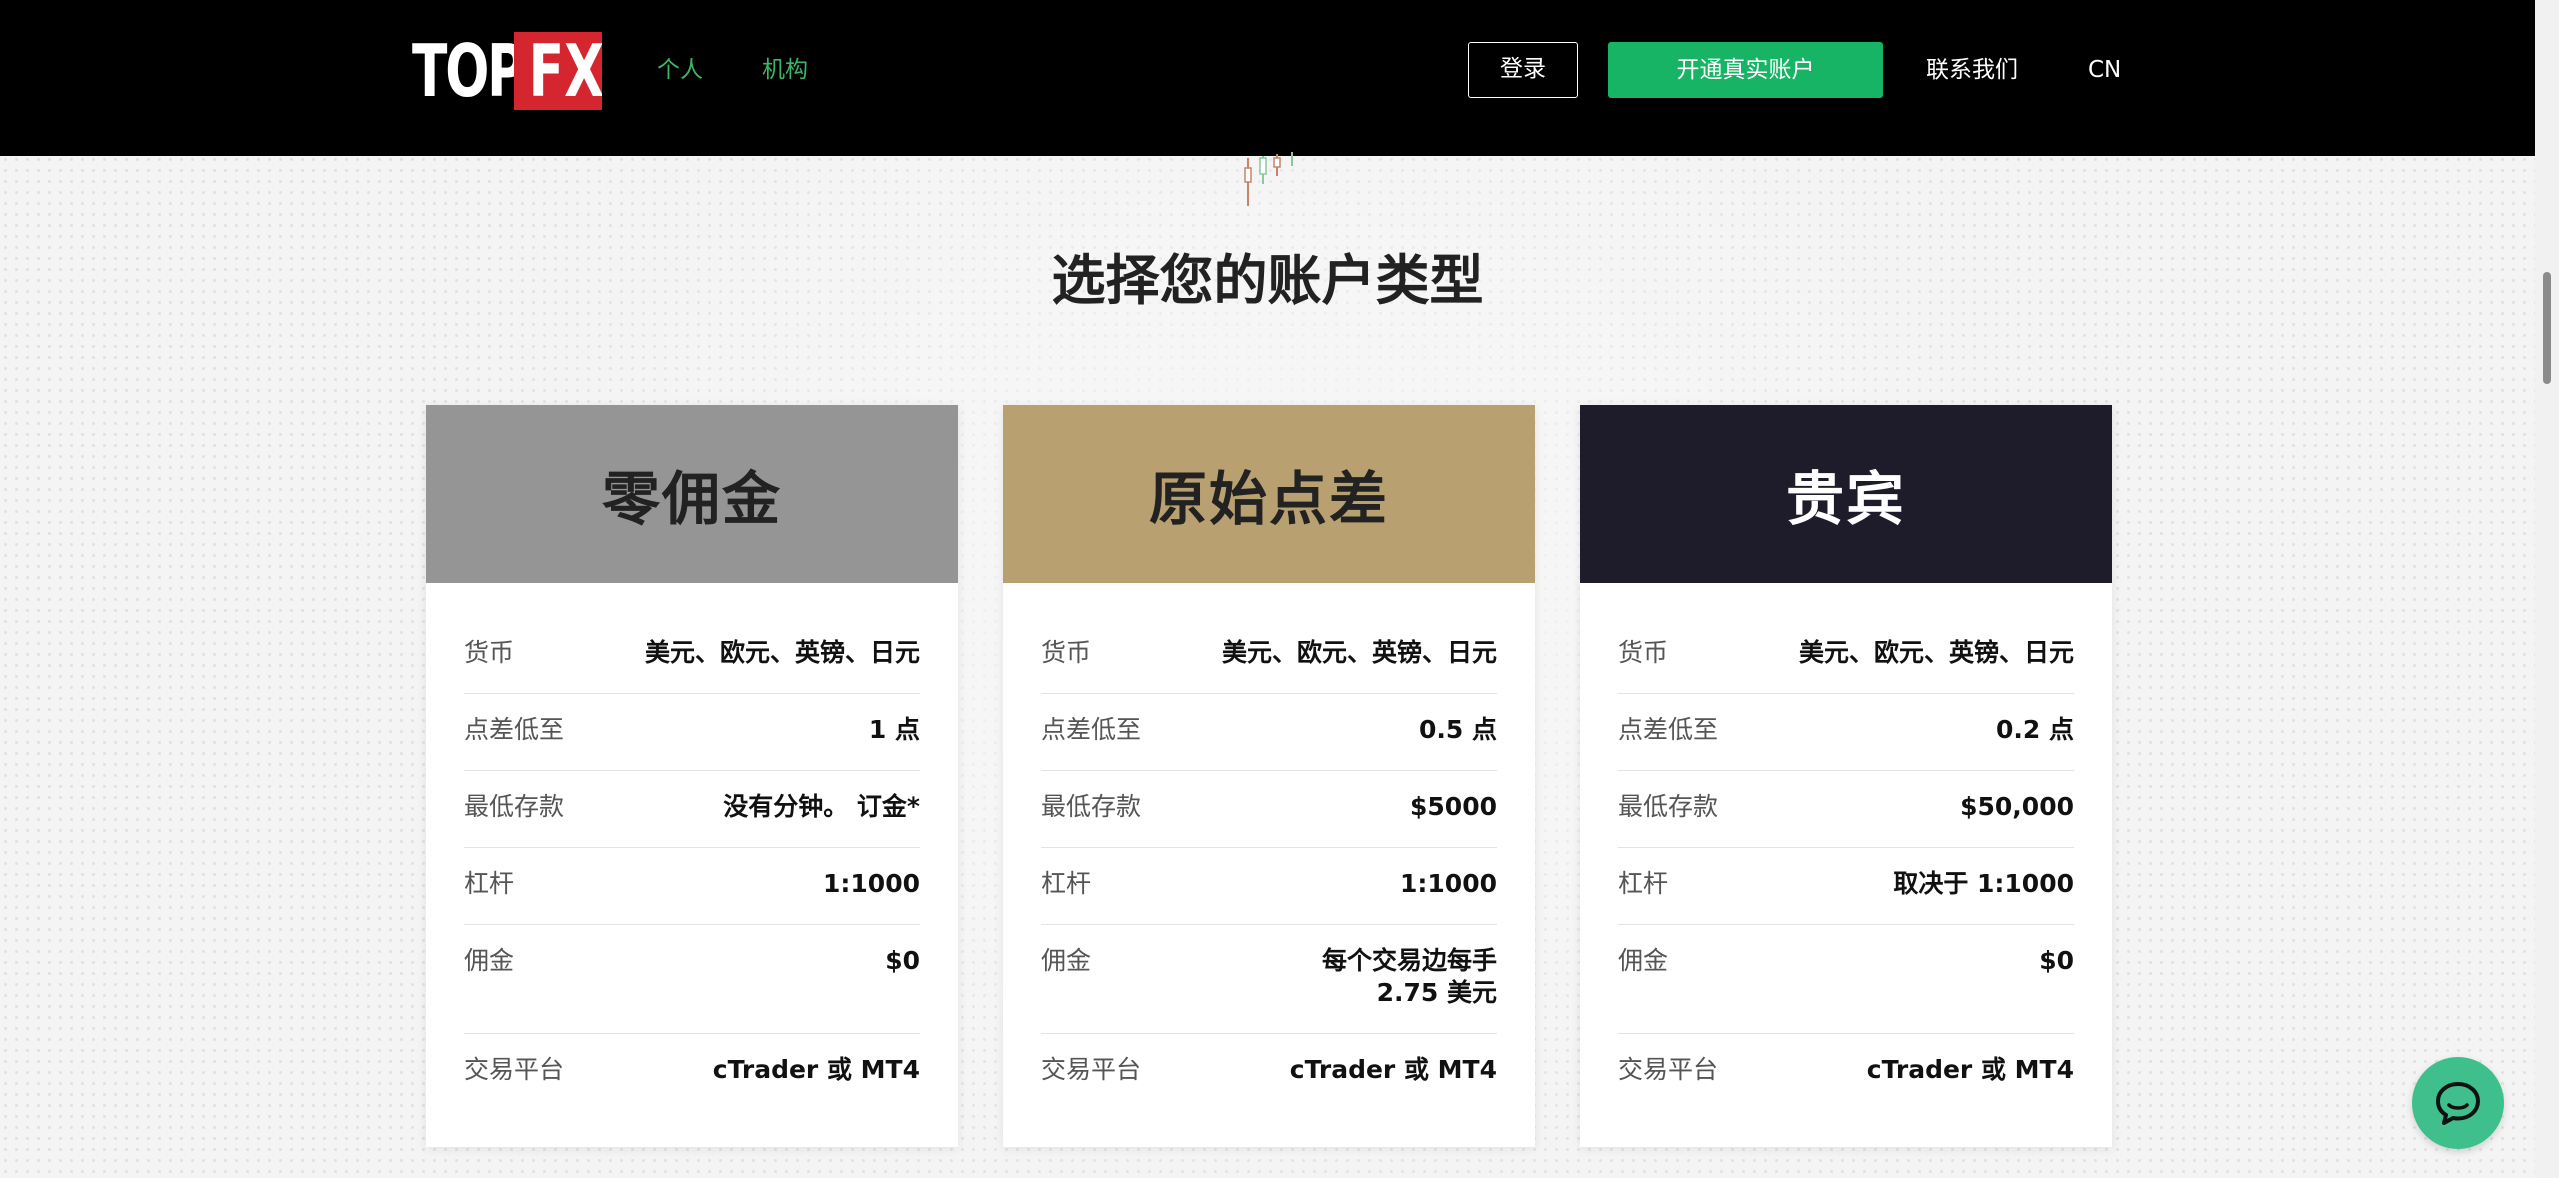  I want to click on section-title: 选择您的账户类型, so click(1267, 280).